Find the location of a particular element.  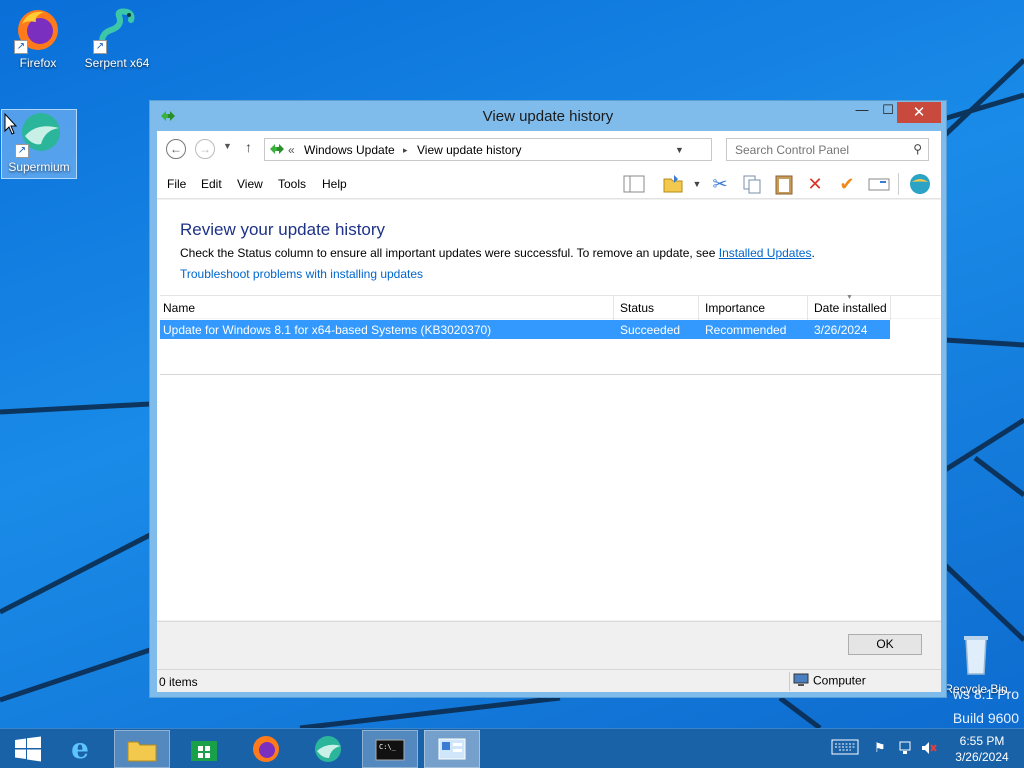

address-overflow: « is located at coordinates (291, 150).